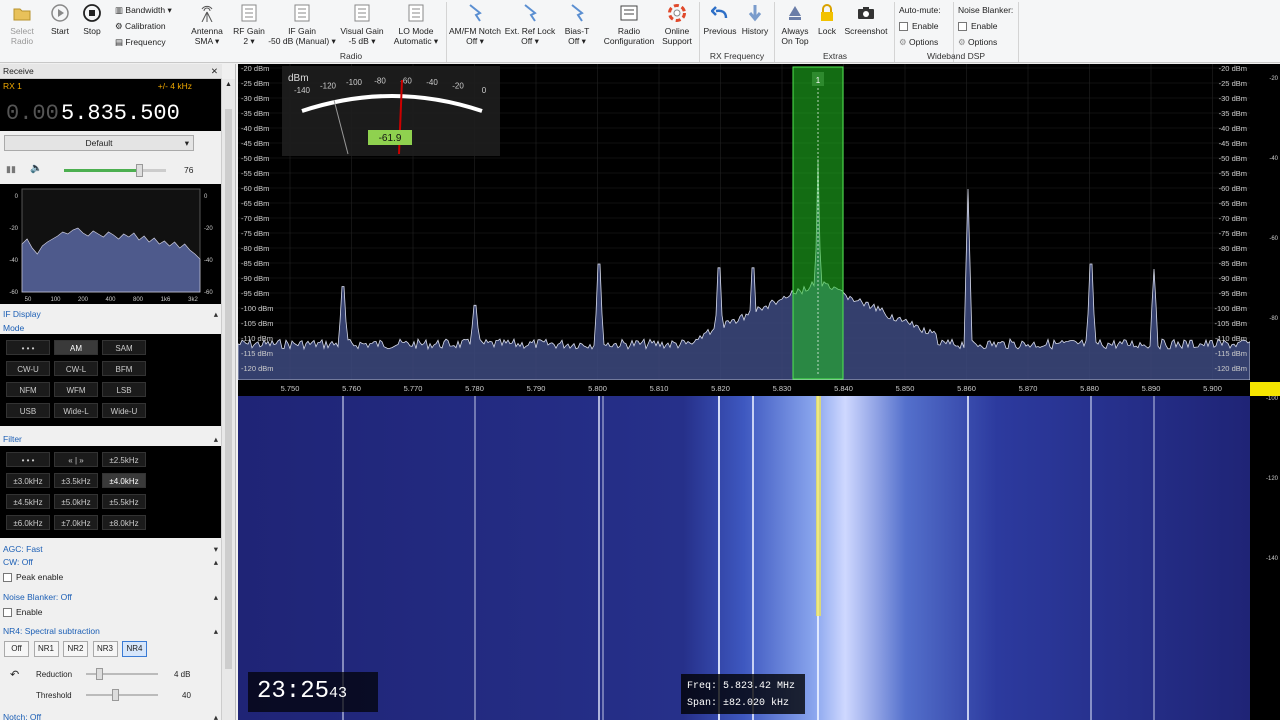 The height and width of the screenshot is (720, 1280). Describe the element at coordinates (122, 674) in the screenshot. I see `reduction-slider` at that location.